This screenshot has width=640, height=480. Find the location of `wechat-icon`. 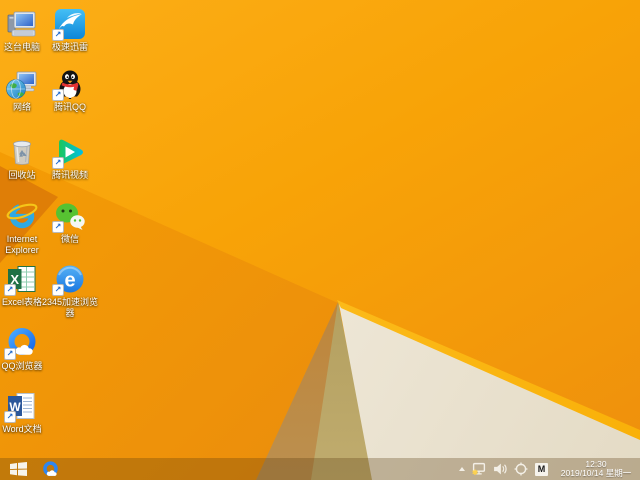

wechat-icon is located at coordinates (69, 216).